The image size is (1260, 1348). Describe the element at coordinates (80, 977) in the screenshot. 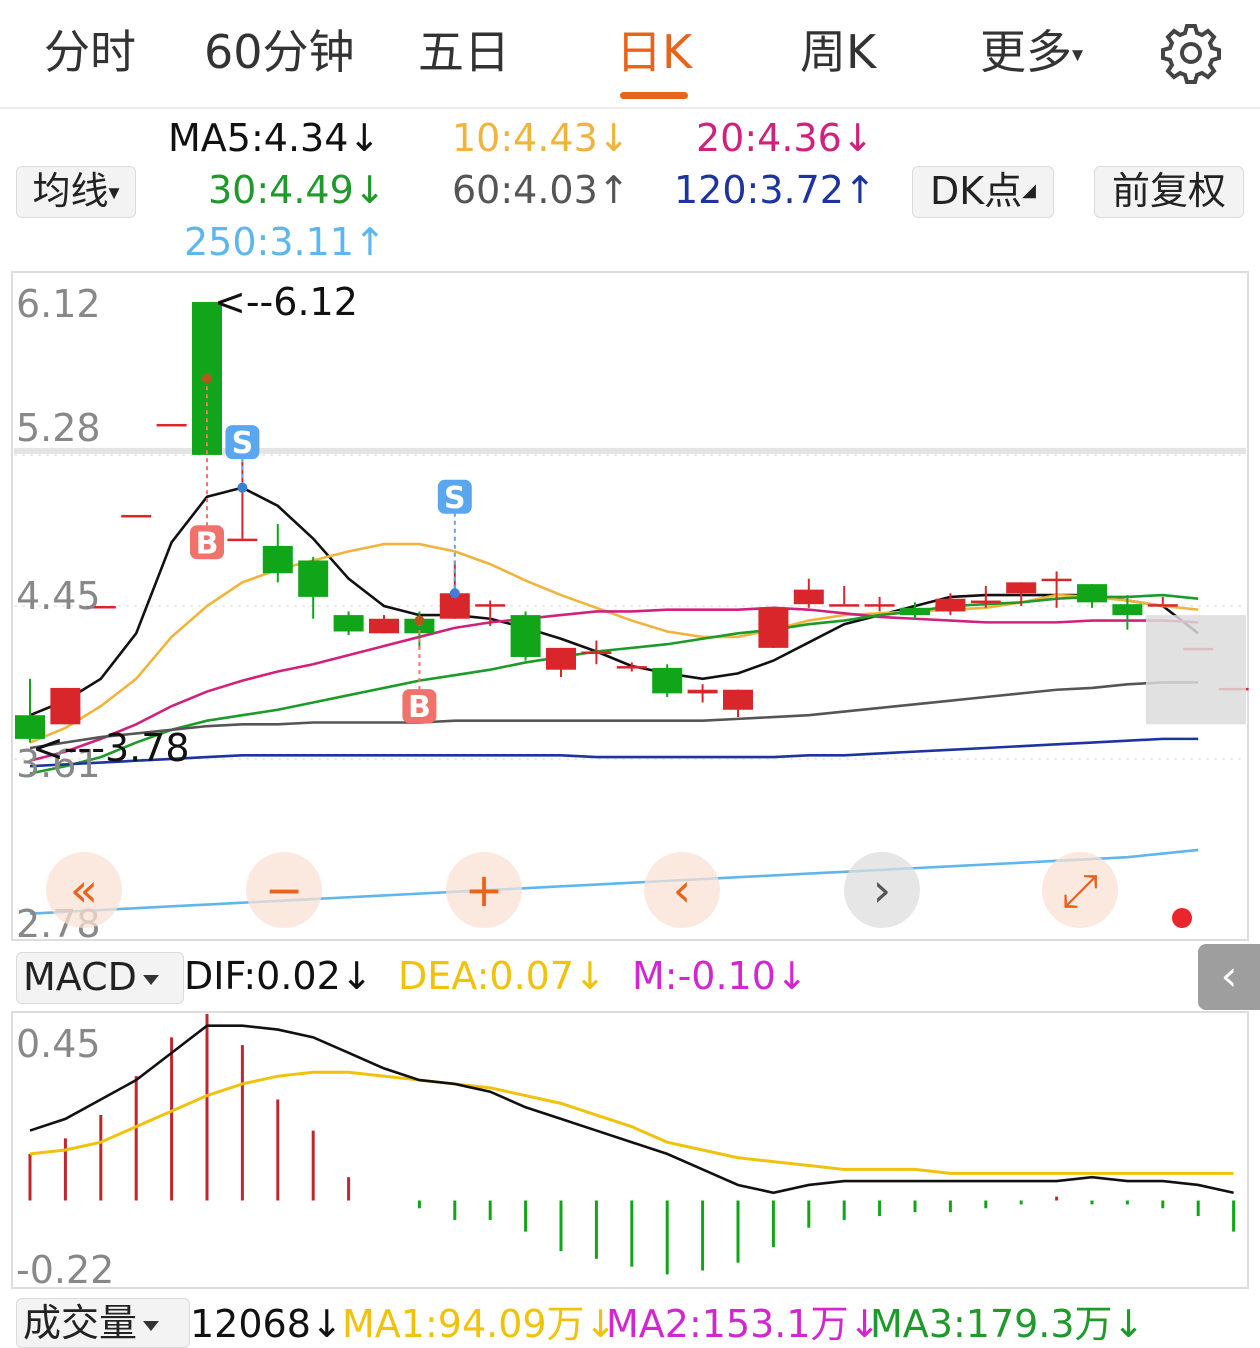

I see `macd-selector-label: MACD` at that location.